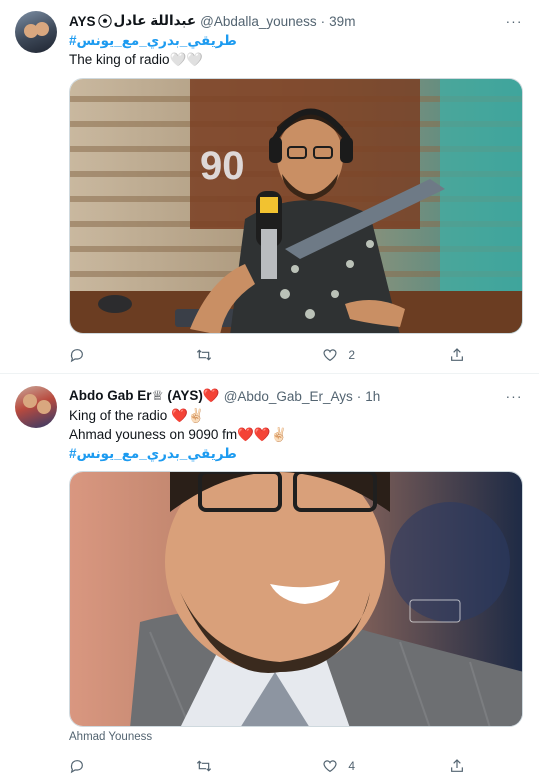 The image size is (539, 777). Describe the element at coordinates (258, 21) in the screenshot. I see `user-handle: @Abdalla_youness` at that location.